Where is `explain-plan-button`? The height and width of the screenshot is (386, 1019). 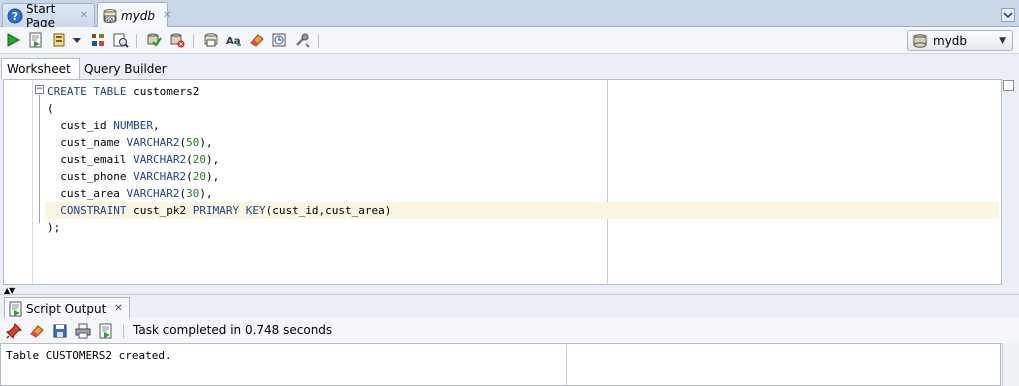
explain-plan-button is located at coordinates (98, 40).